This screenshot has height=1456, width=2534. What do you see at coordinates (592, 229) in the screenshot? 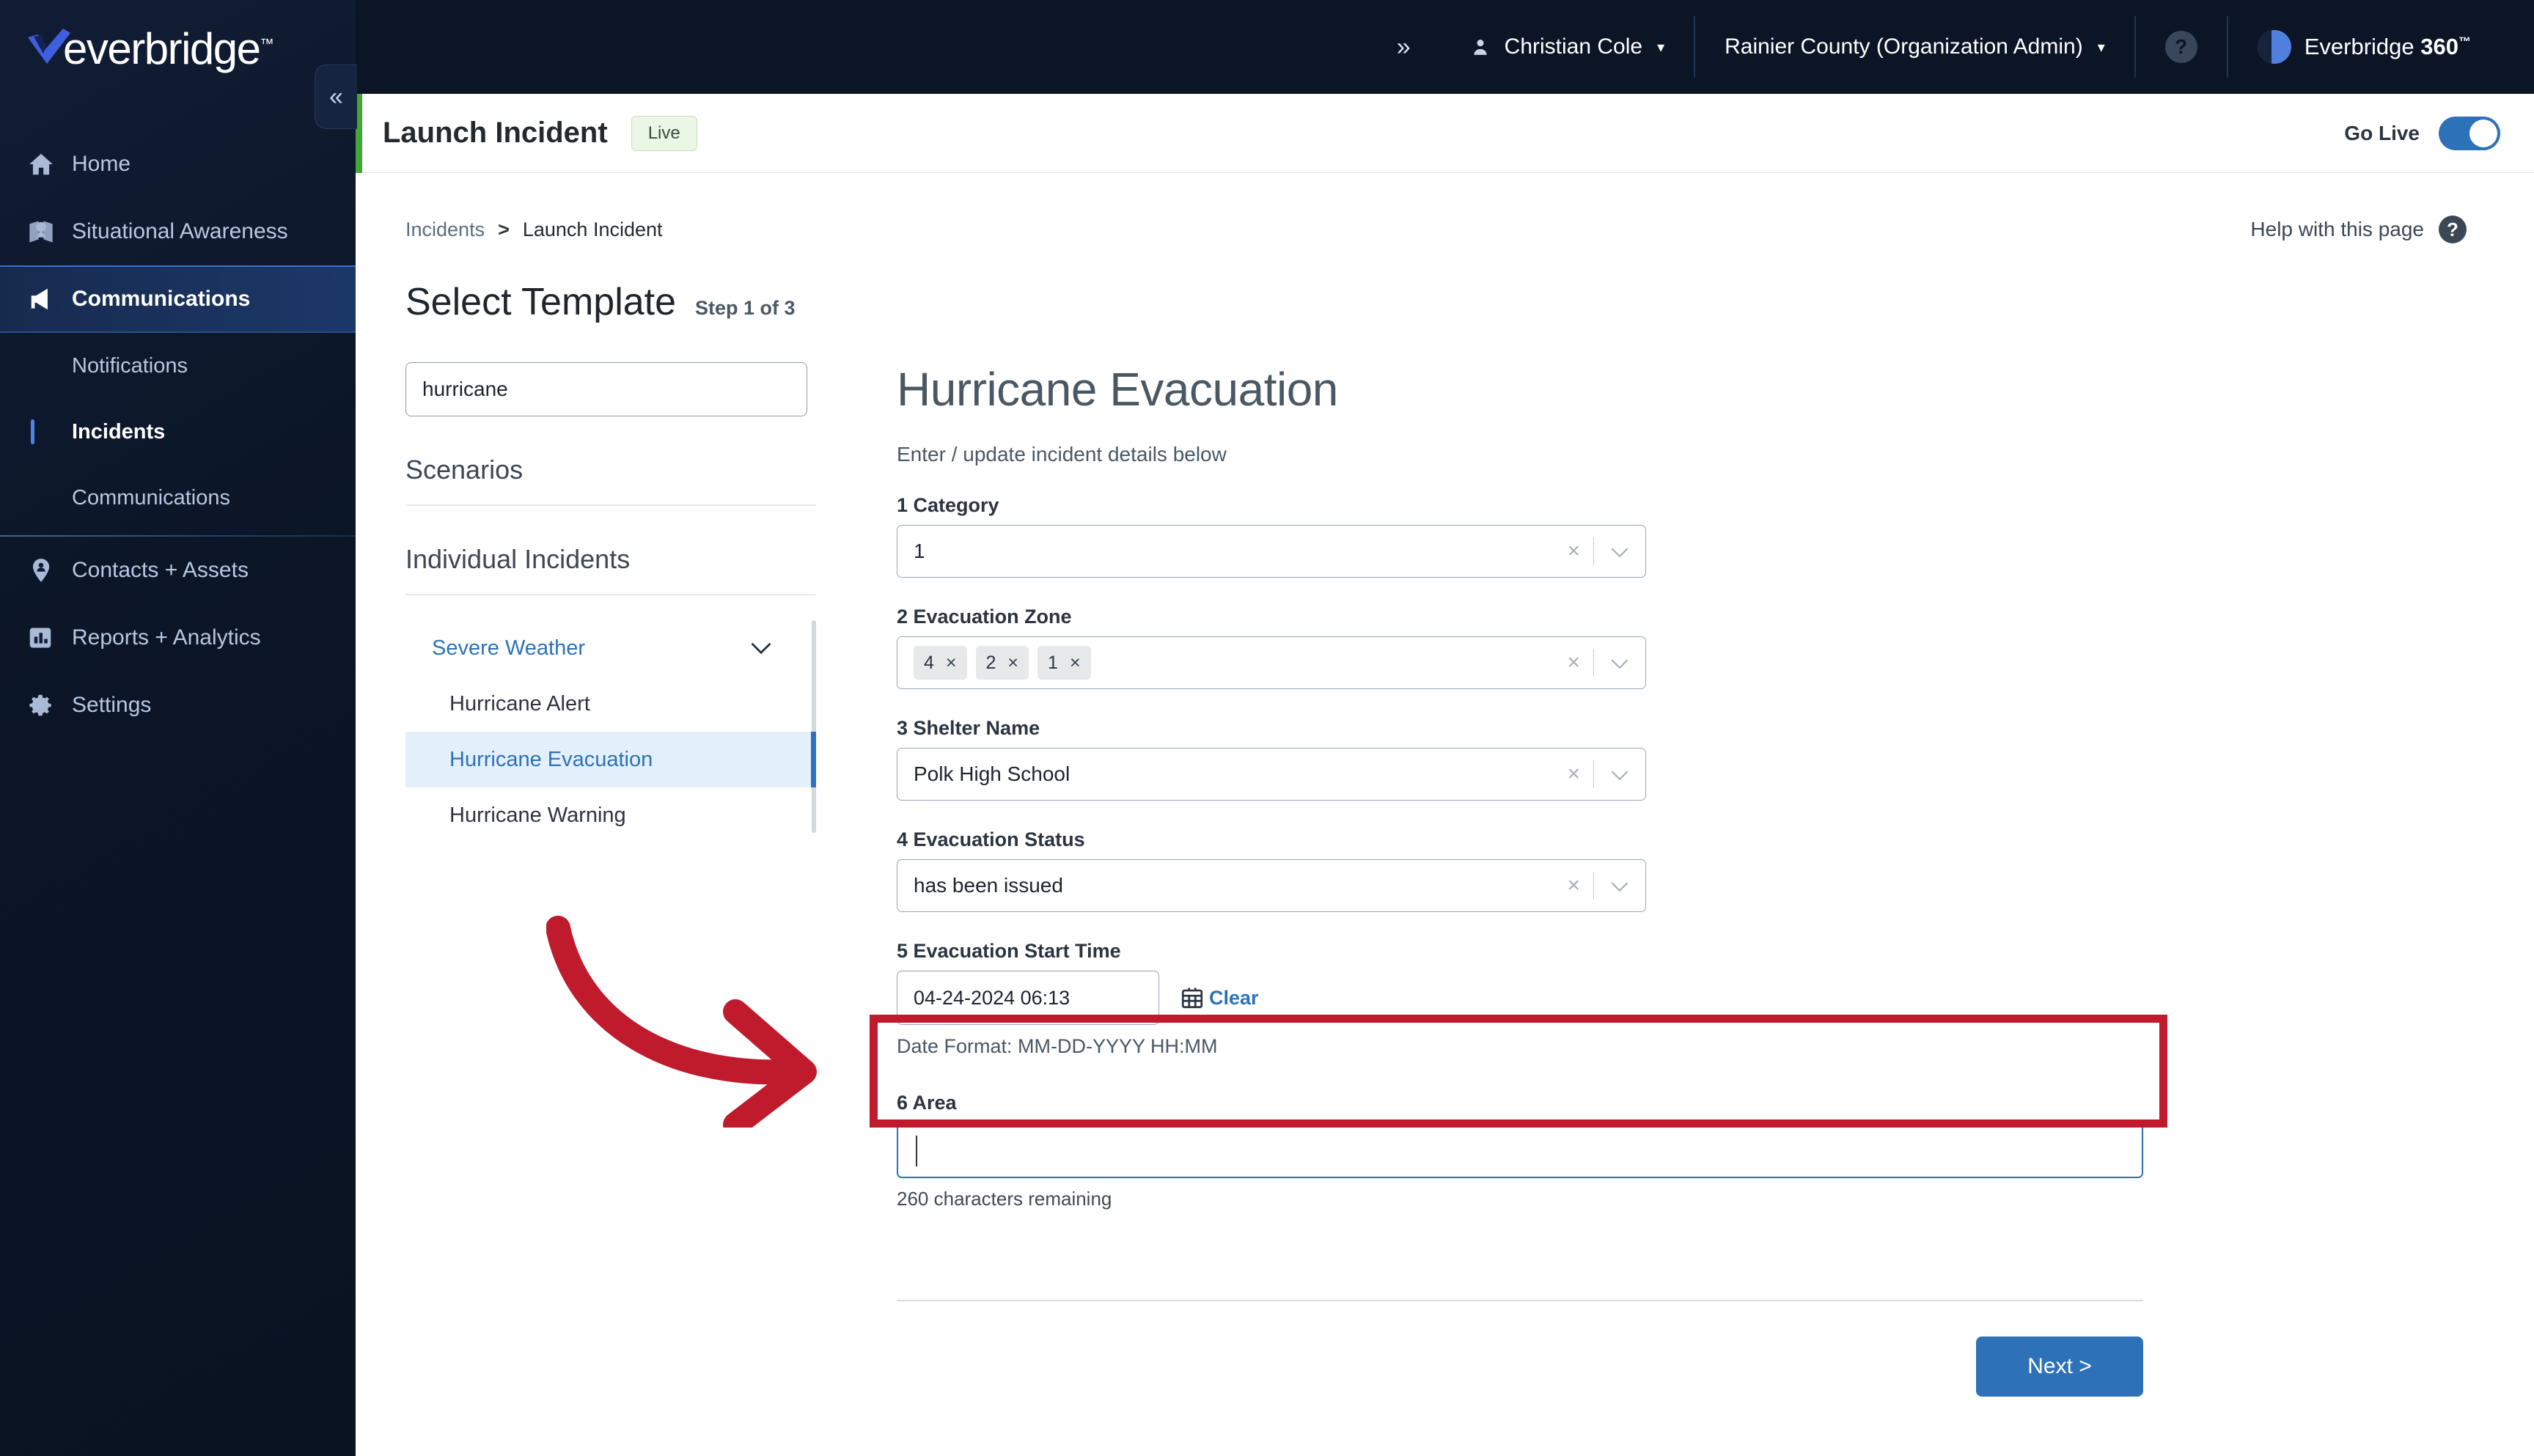
I see `breadcrumb-current: Launch Incident` at bounding box center [592, 229].